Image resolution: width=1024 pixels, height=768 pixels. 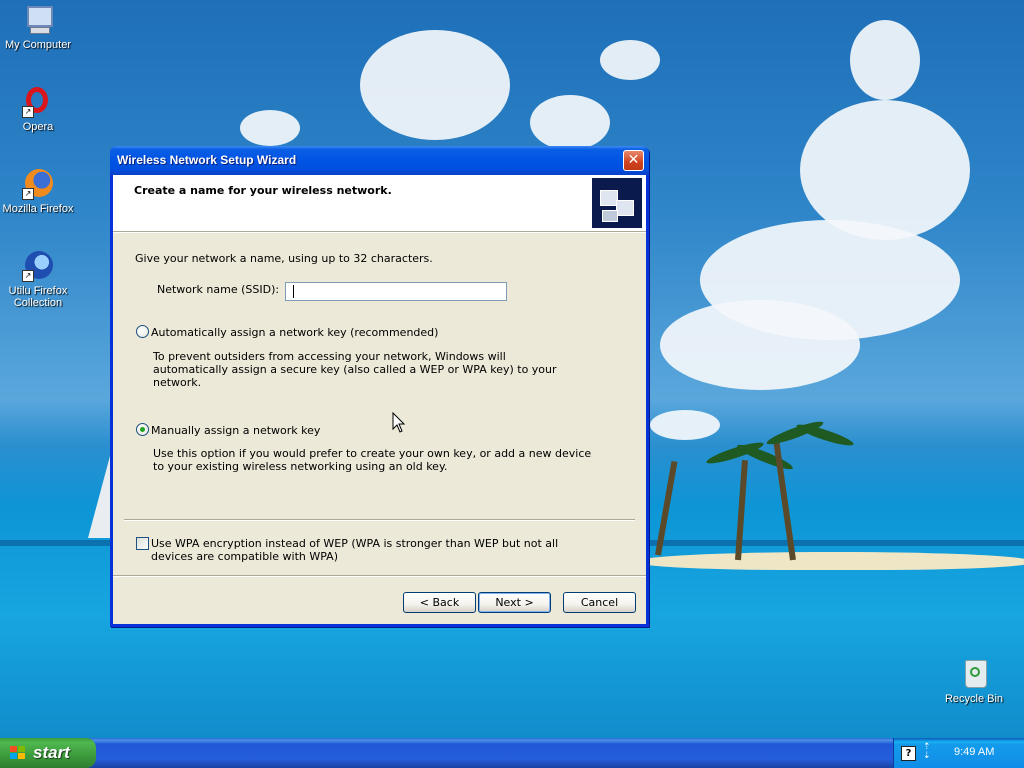 What do you see at coordinates (832, 561) in the screenshot?
I see `island` at bounding box center [832, 561].